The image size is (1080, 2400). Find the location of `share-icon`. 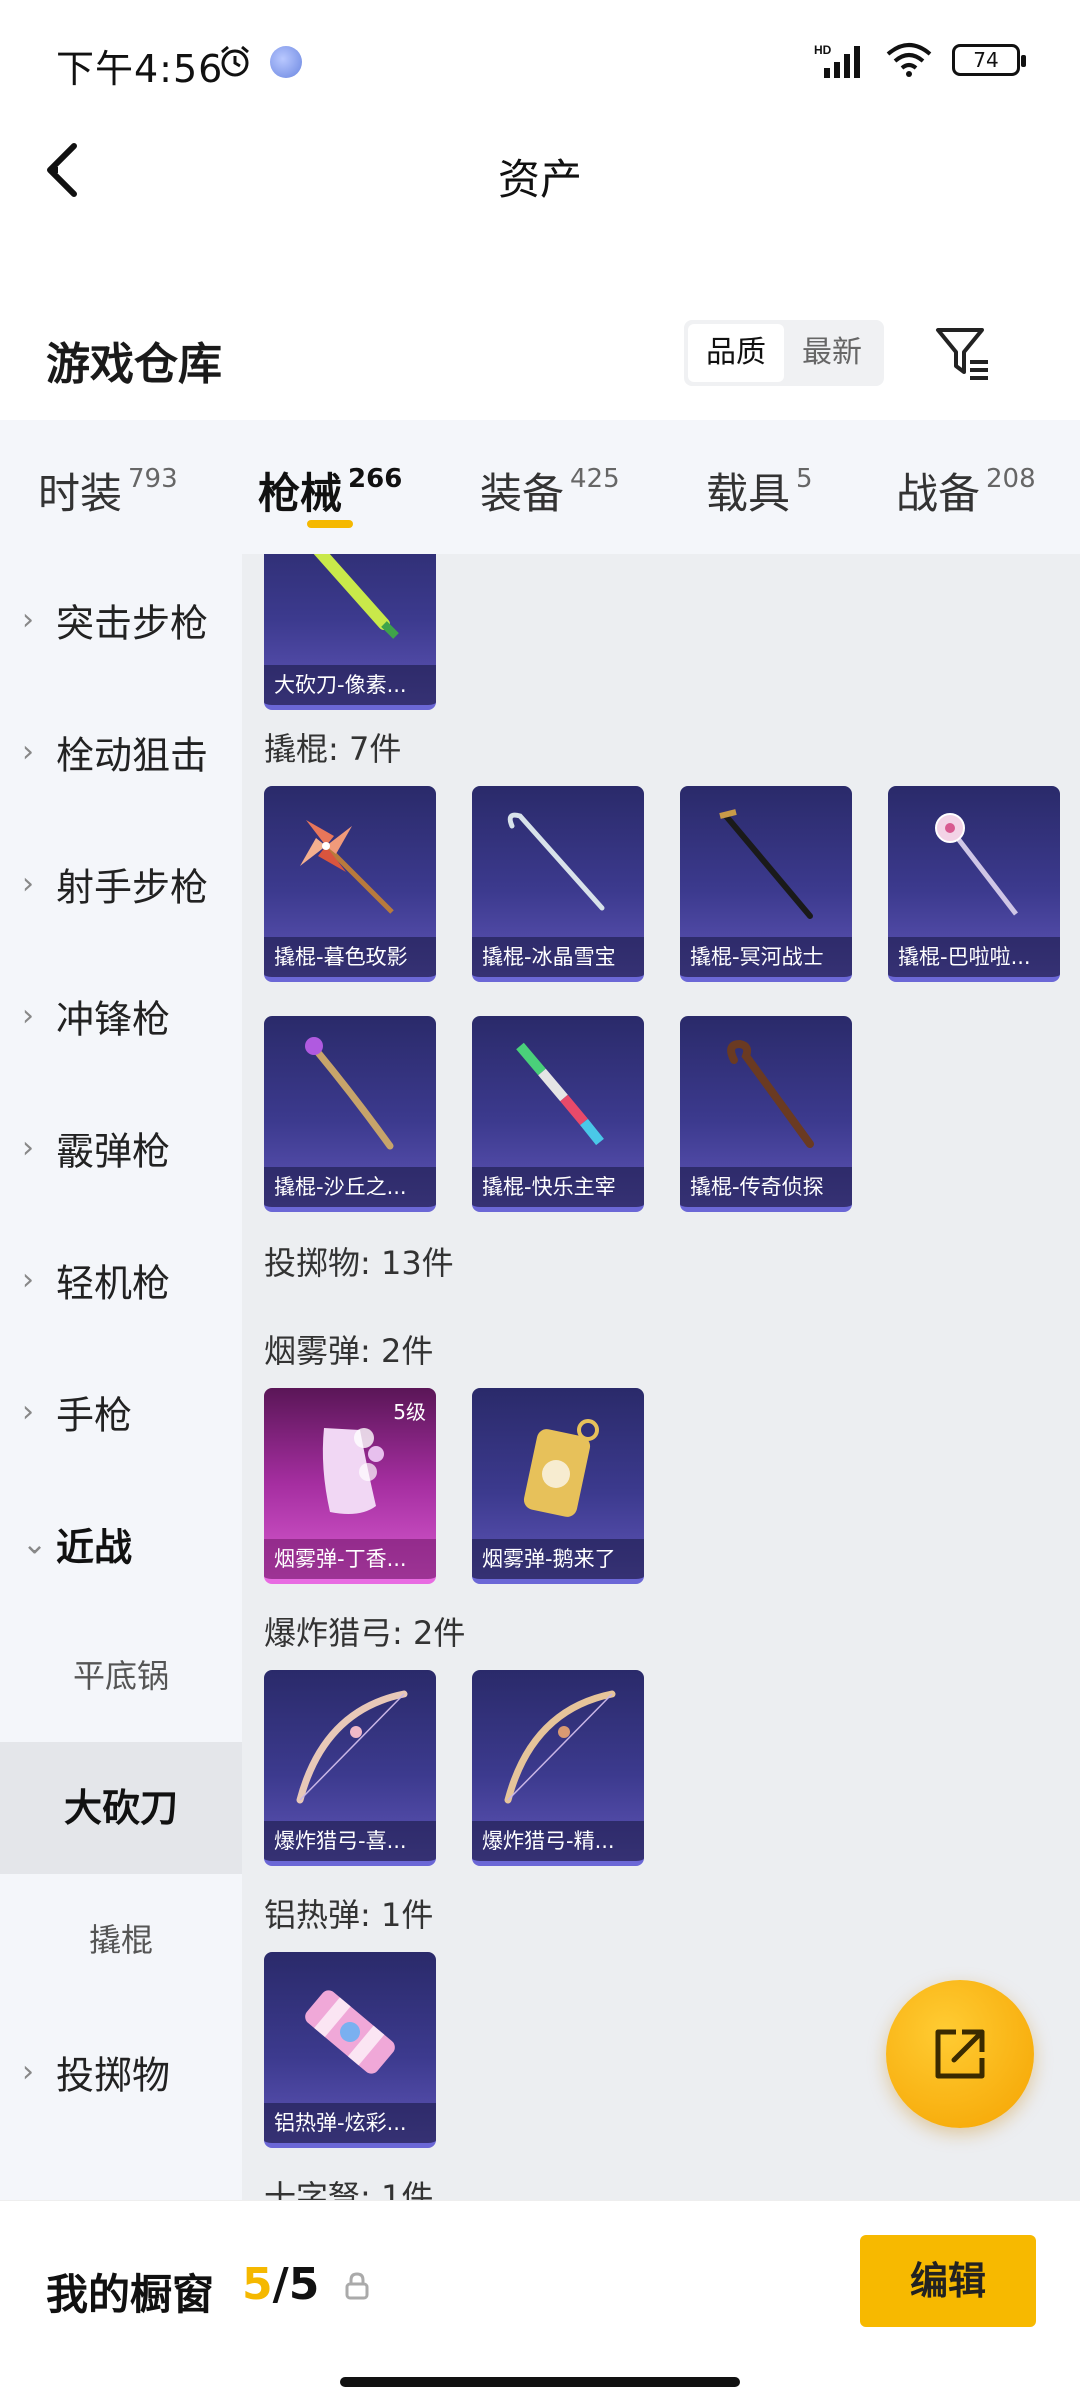

share-icon is located at coordinates (960, 2054).